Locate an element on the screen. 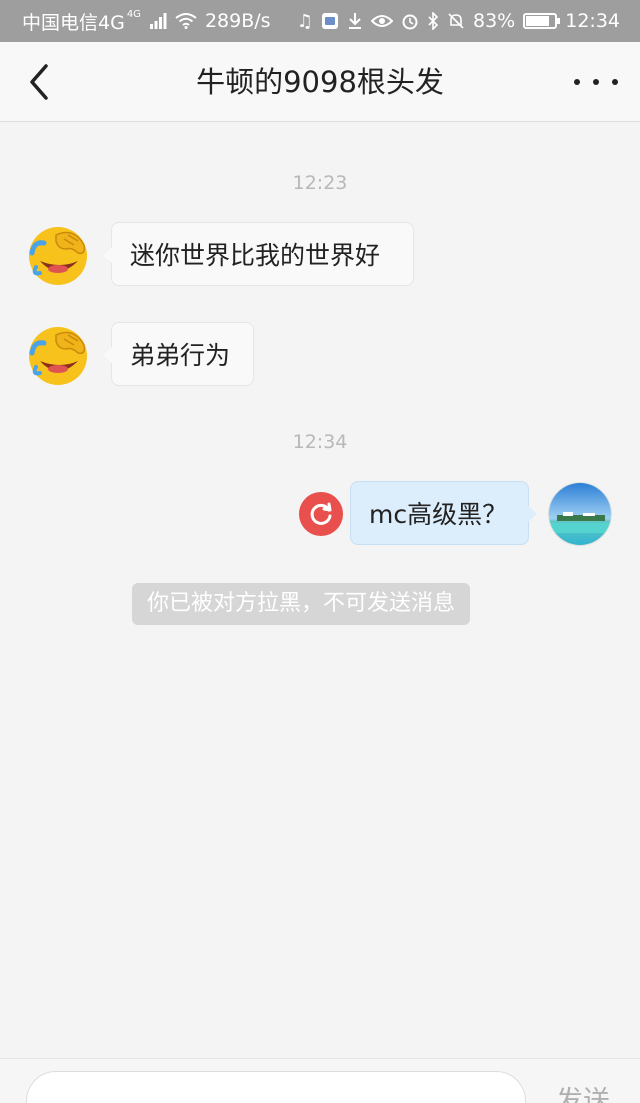 Image resolution: width=640 pixels, height=1103 pixels. app-notification-icon is located at coordinates (330, 21).